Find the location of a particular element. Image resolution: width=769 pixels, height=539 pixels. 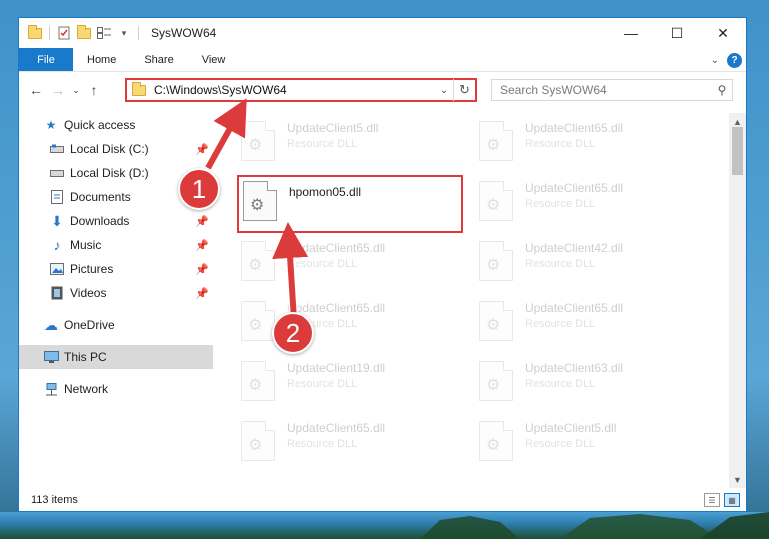

minimize-button: — is located at coordinates (631, 33).